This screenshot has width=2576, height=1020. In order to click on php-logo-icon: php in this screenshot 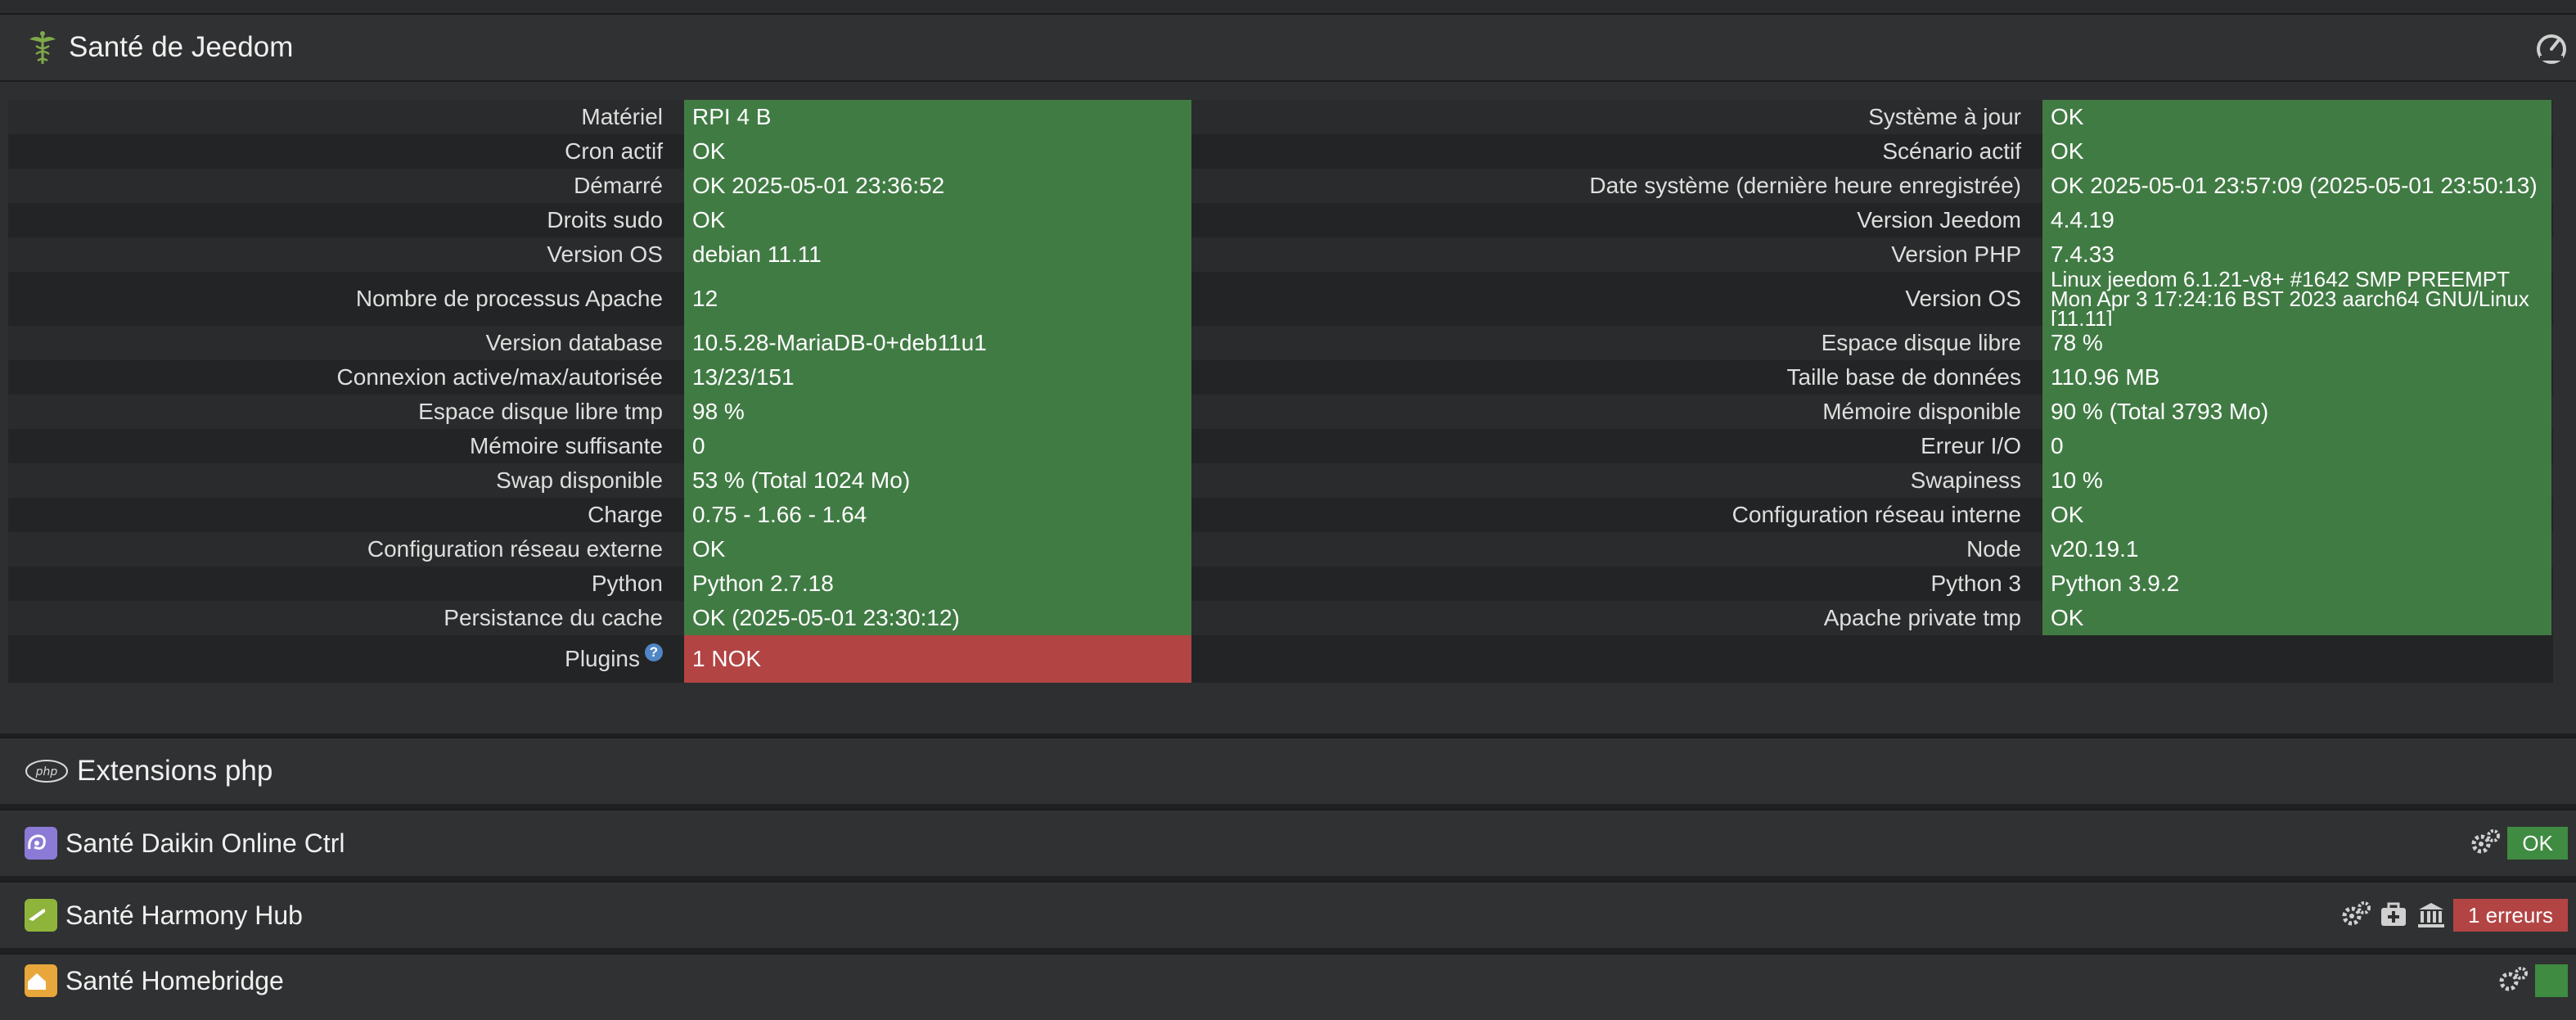, I will do `click(46, 772)`.